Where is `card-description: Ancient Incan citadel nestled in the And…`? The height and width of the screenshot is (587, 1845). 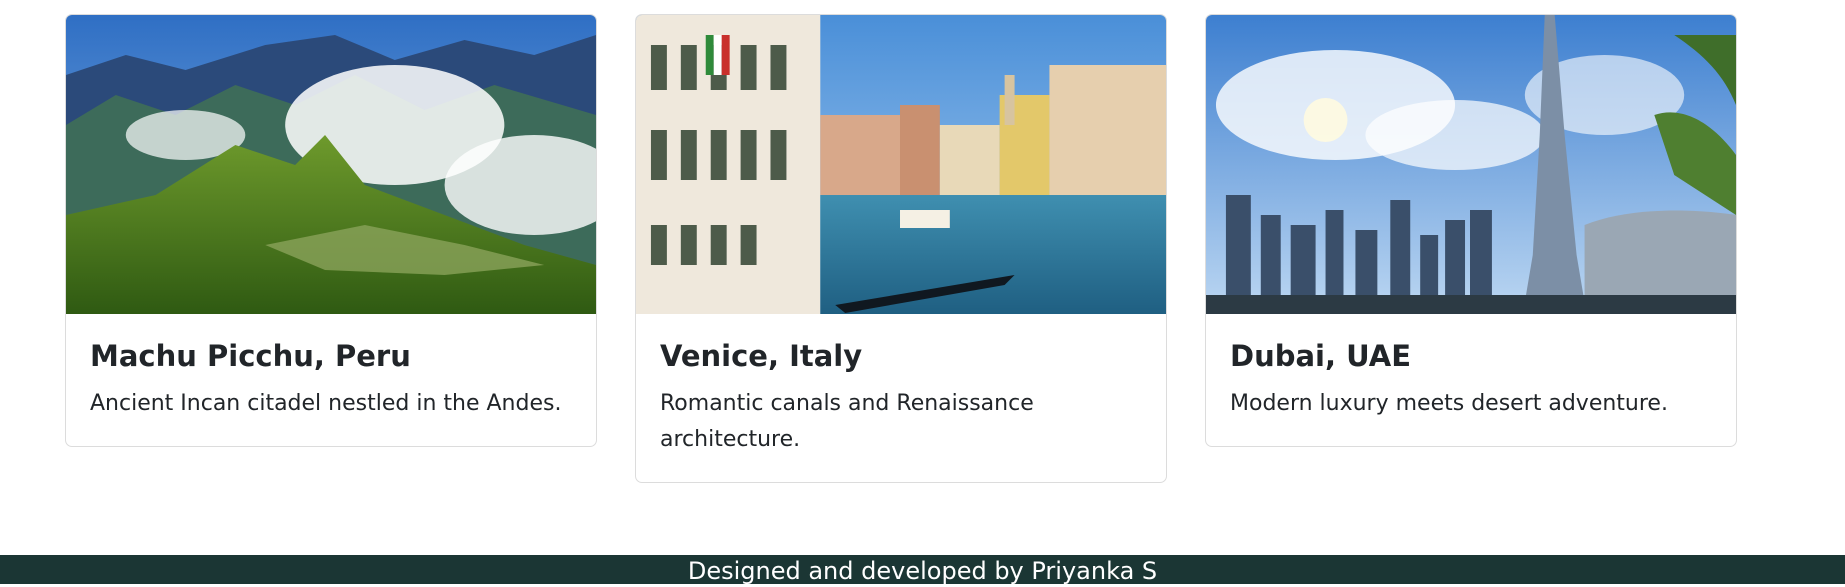
card-description: Ancient Incan citadel nestled in the And… is located at coordinates (326, 403).